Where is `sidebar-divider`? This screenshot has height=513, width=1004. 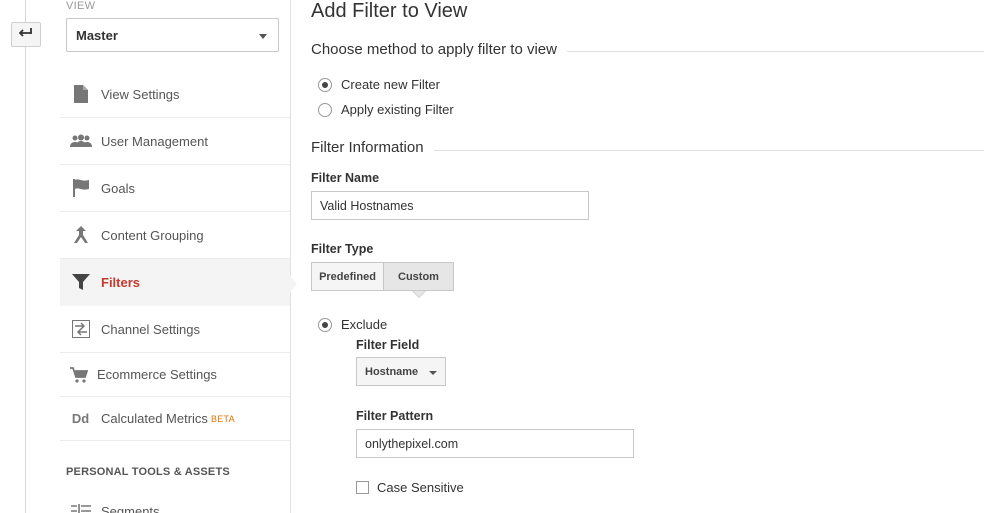
sidebar-divider is located at coordinates (290, 256).